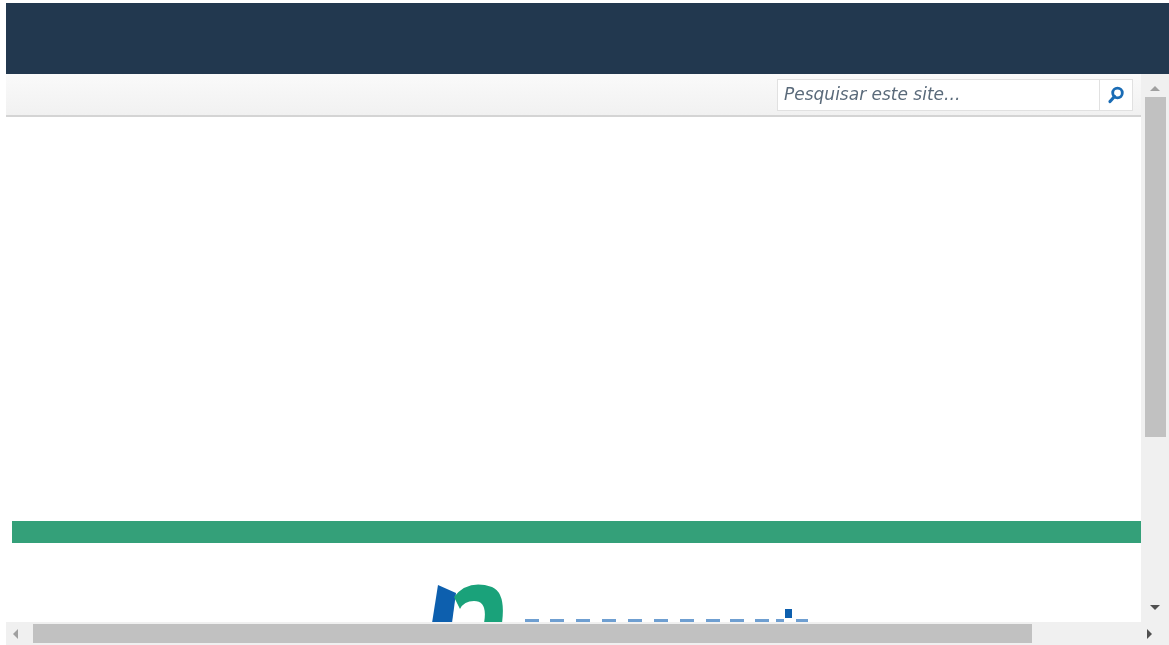 The image size is (1169, 645). I want to click on scroll-up-icon, so click(1155, 88).